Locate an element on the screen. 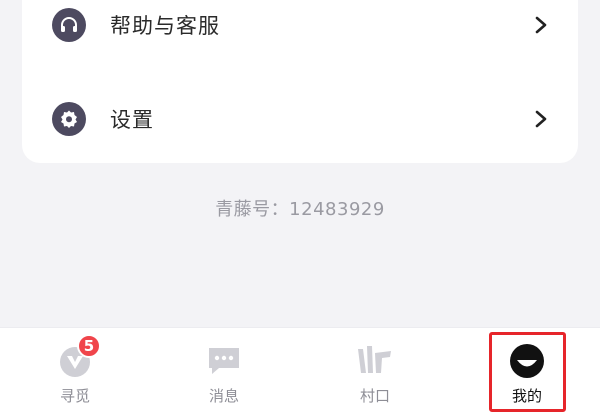 This screenshot has width=600, height=420. village-icon is located at coordinates (375, 361).